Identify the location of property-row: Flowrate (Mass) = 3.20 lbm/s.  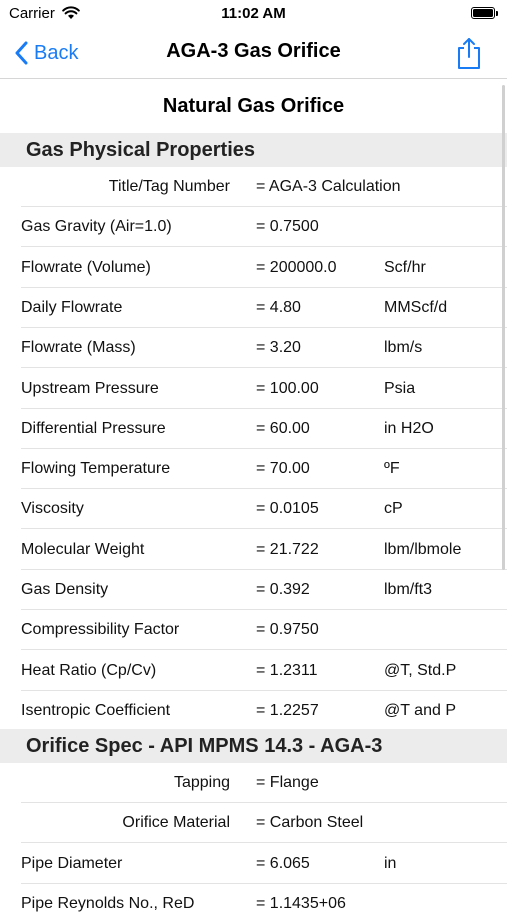
(253, 348).